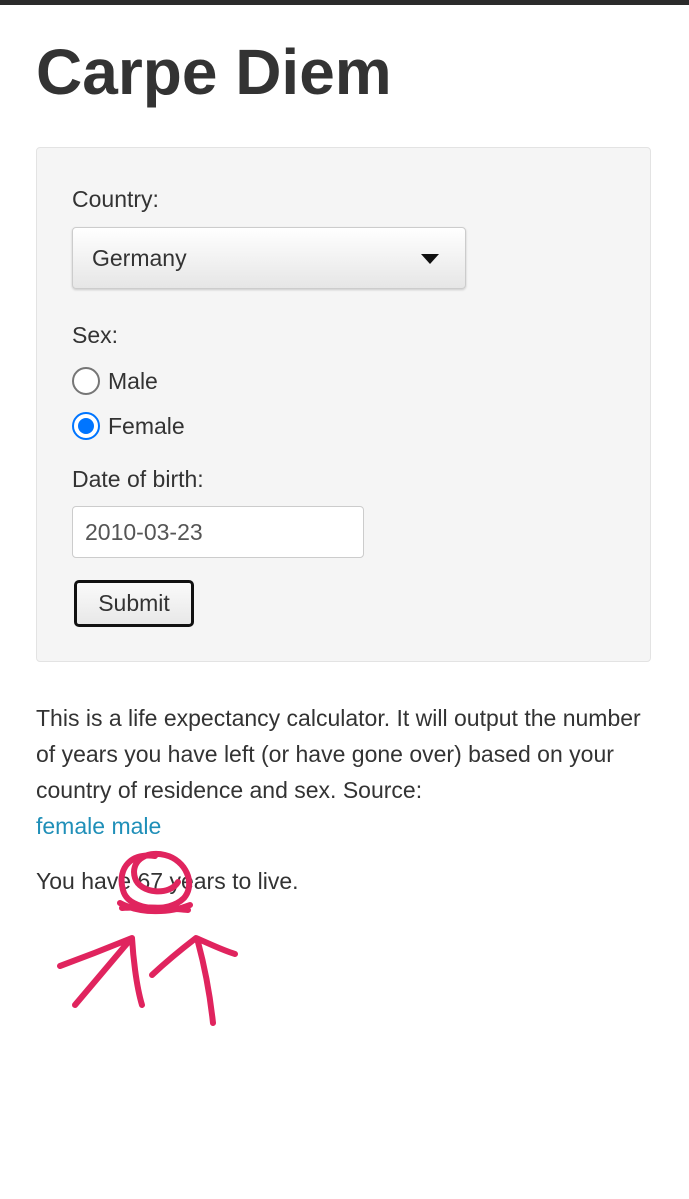  Describe the element at coordinates (136, 826) in the screenshot. I see `source-link-male: male` at that location.